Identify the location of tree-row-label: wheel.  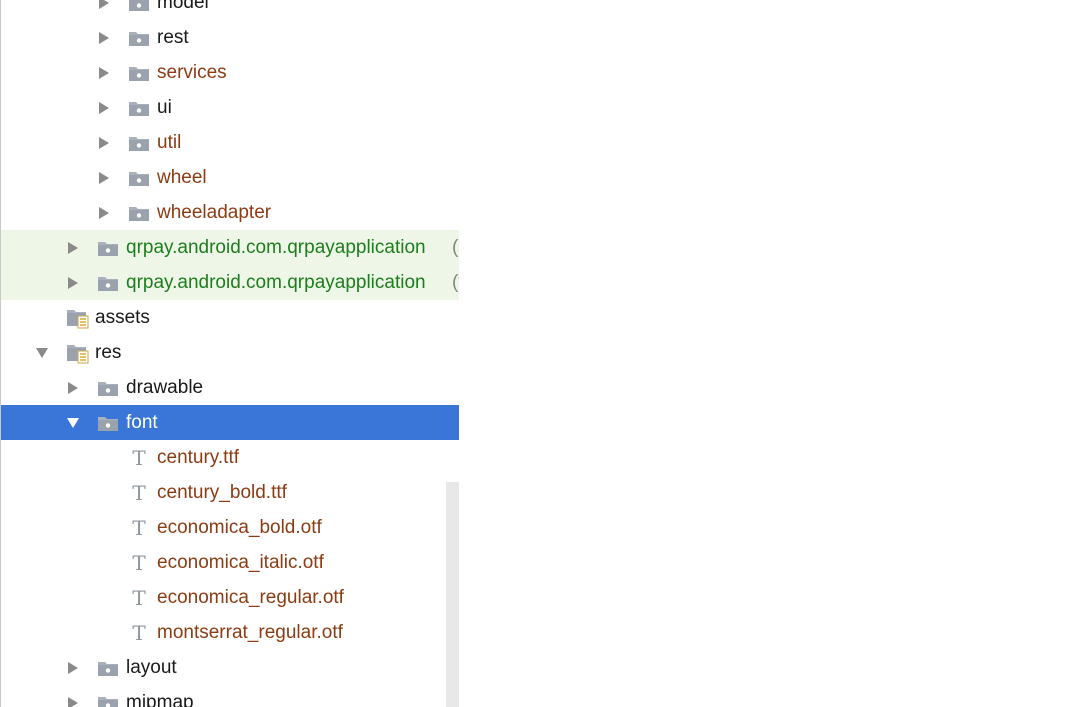
(182, 177).